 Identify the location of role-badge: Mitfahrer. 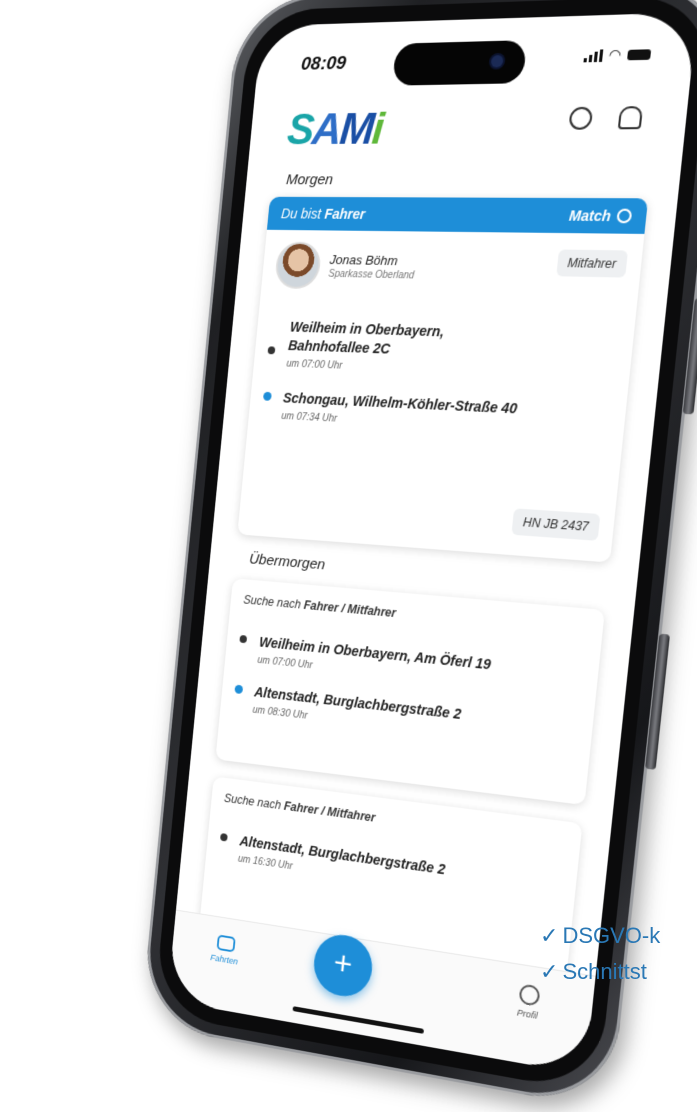
(592, 263).